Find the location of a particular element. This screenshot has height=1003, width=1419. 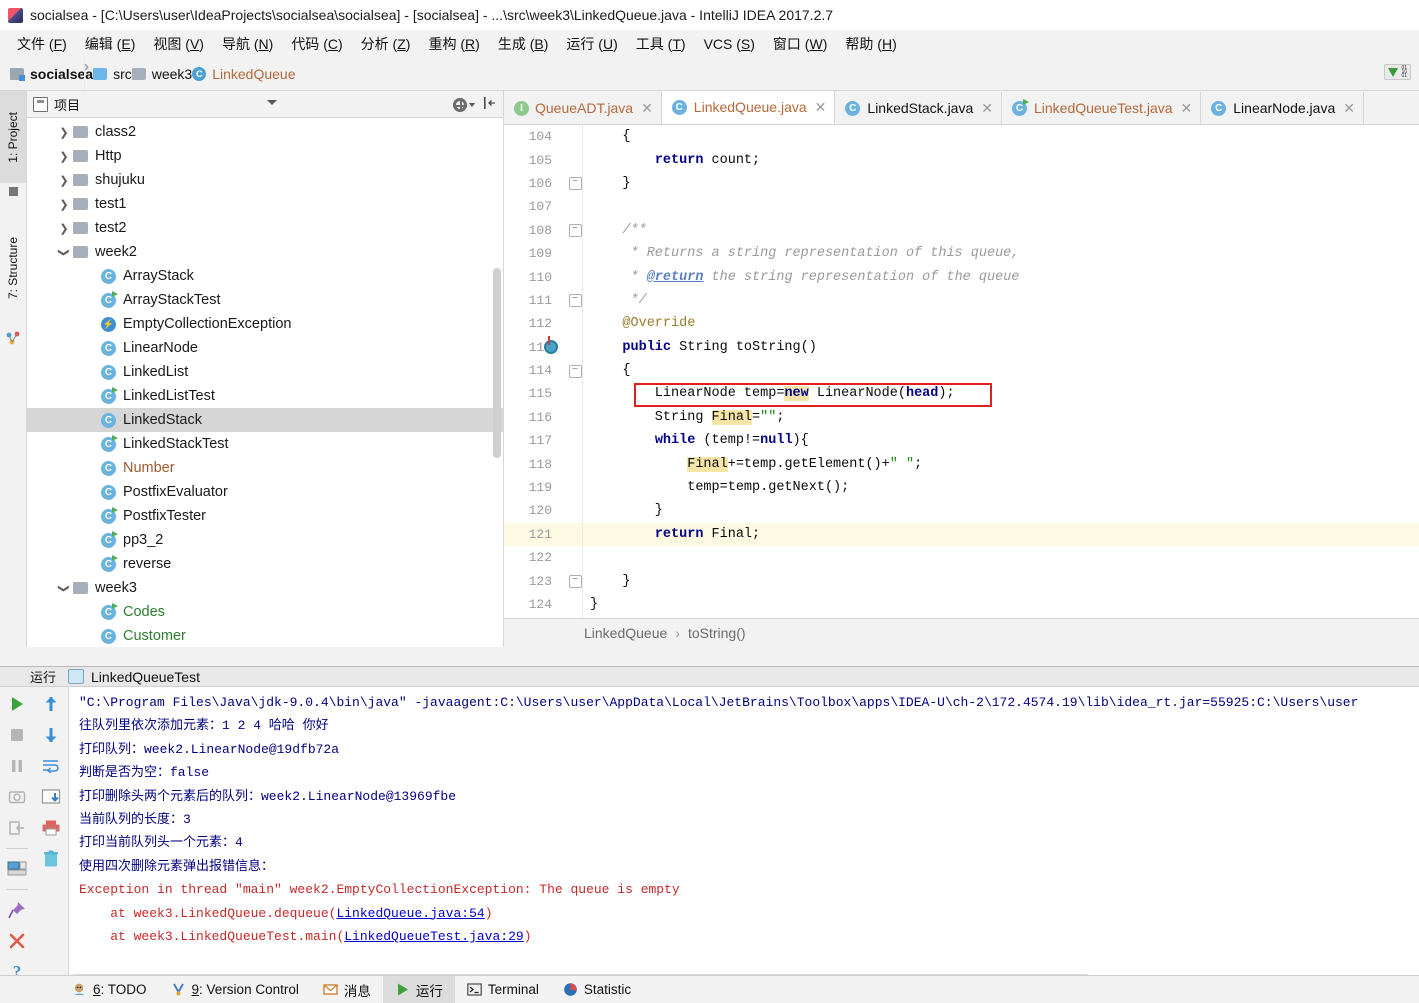

soft-wrap-button is located at coordinates (51, 766).